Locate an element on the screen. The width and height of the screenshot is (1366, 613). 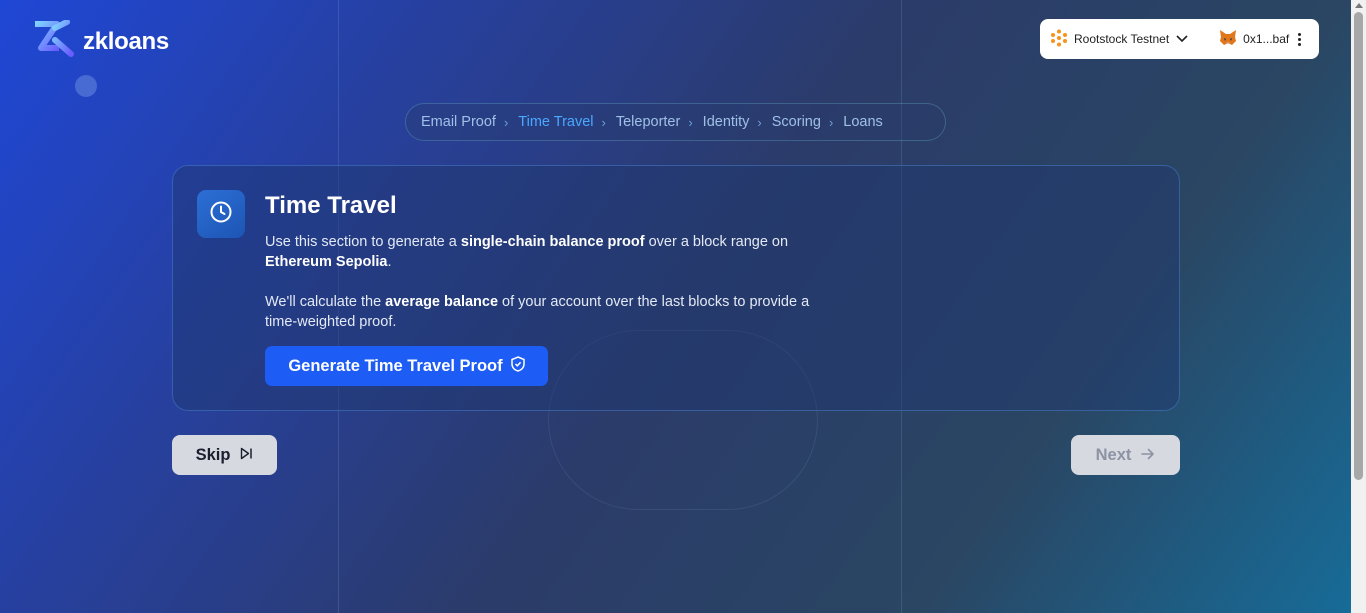
logo-text: zkloans is located at coordinates (126, 41).